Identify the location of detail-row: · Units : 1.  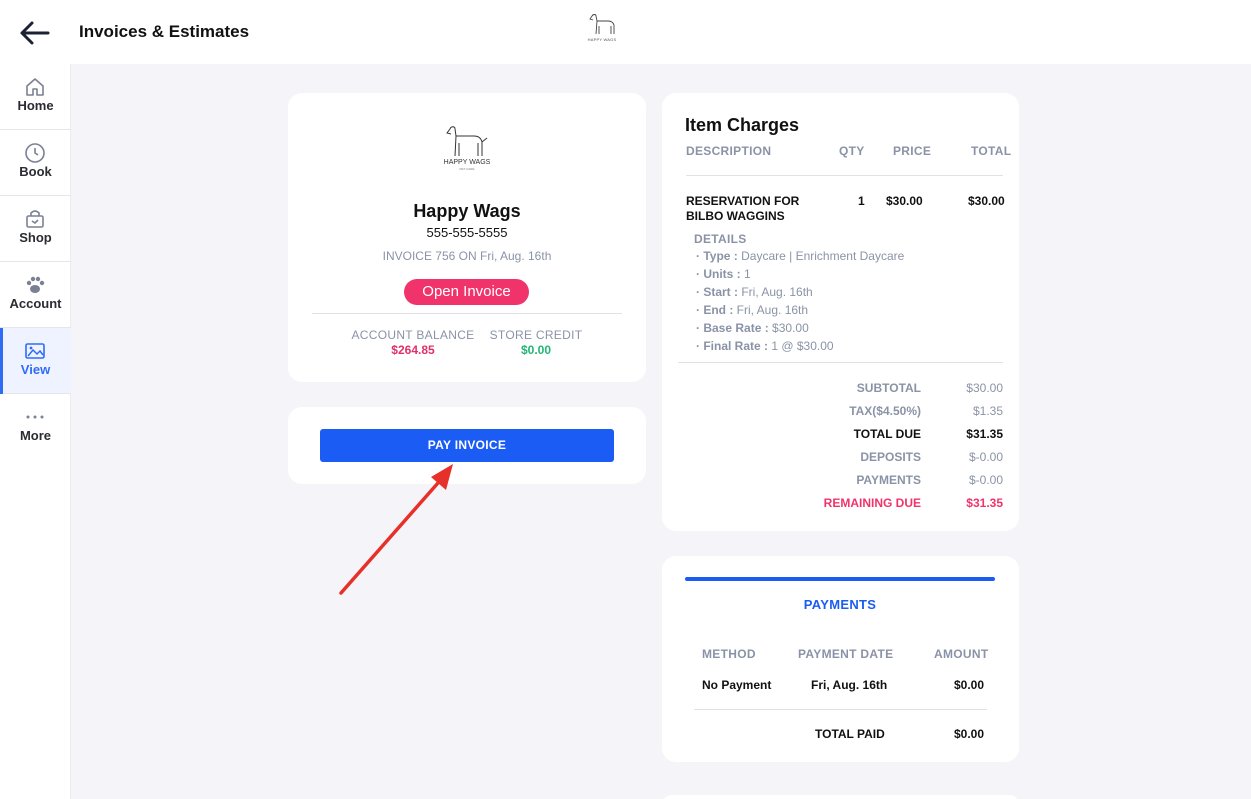
(723, 274).